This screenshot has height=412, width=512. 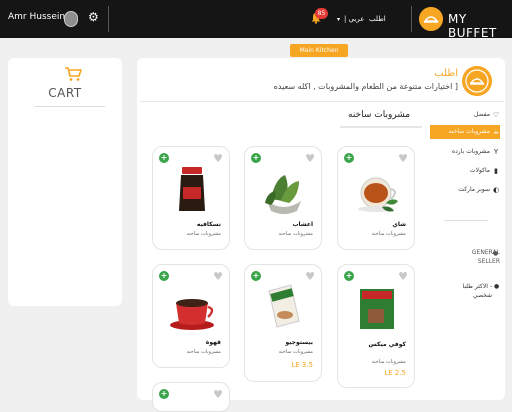 I want to click on menu-item-supermarket: سوبر ماركت ◐, so click(x=465, y=190).